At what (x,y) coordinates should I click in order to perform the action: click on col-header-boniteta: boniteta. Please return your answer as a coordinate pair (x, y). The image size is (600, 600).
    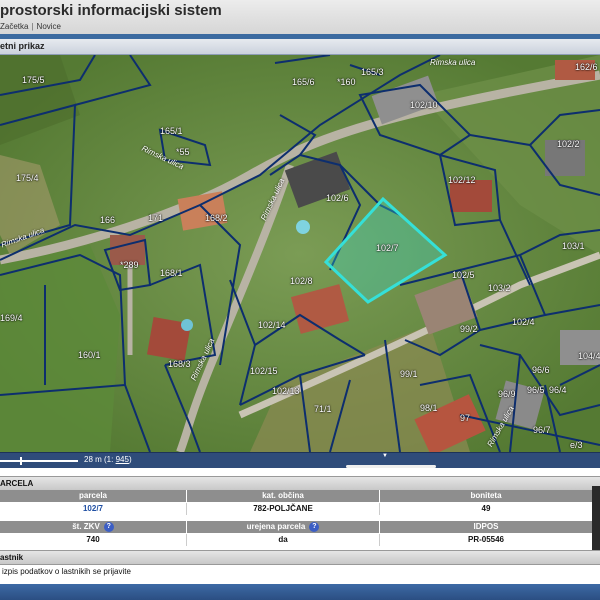
    Looking at the image, I should click on (486, 496).